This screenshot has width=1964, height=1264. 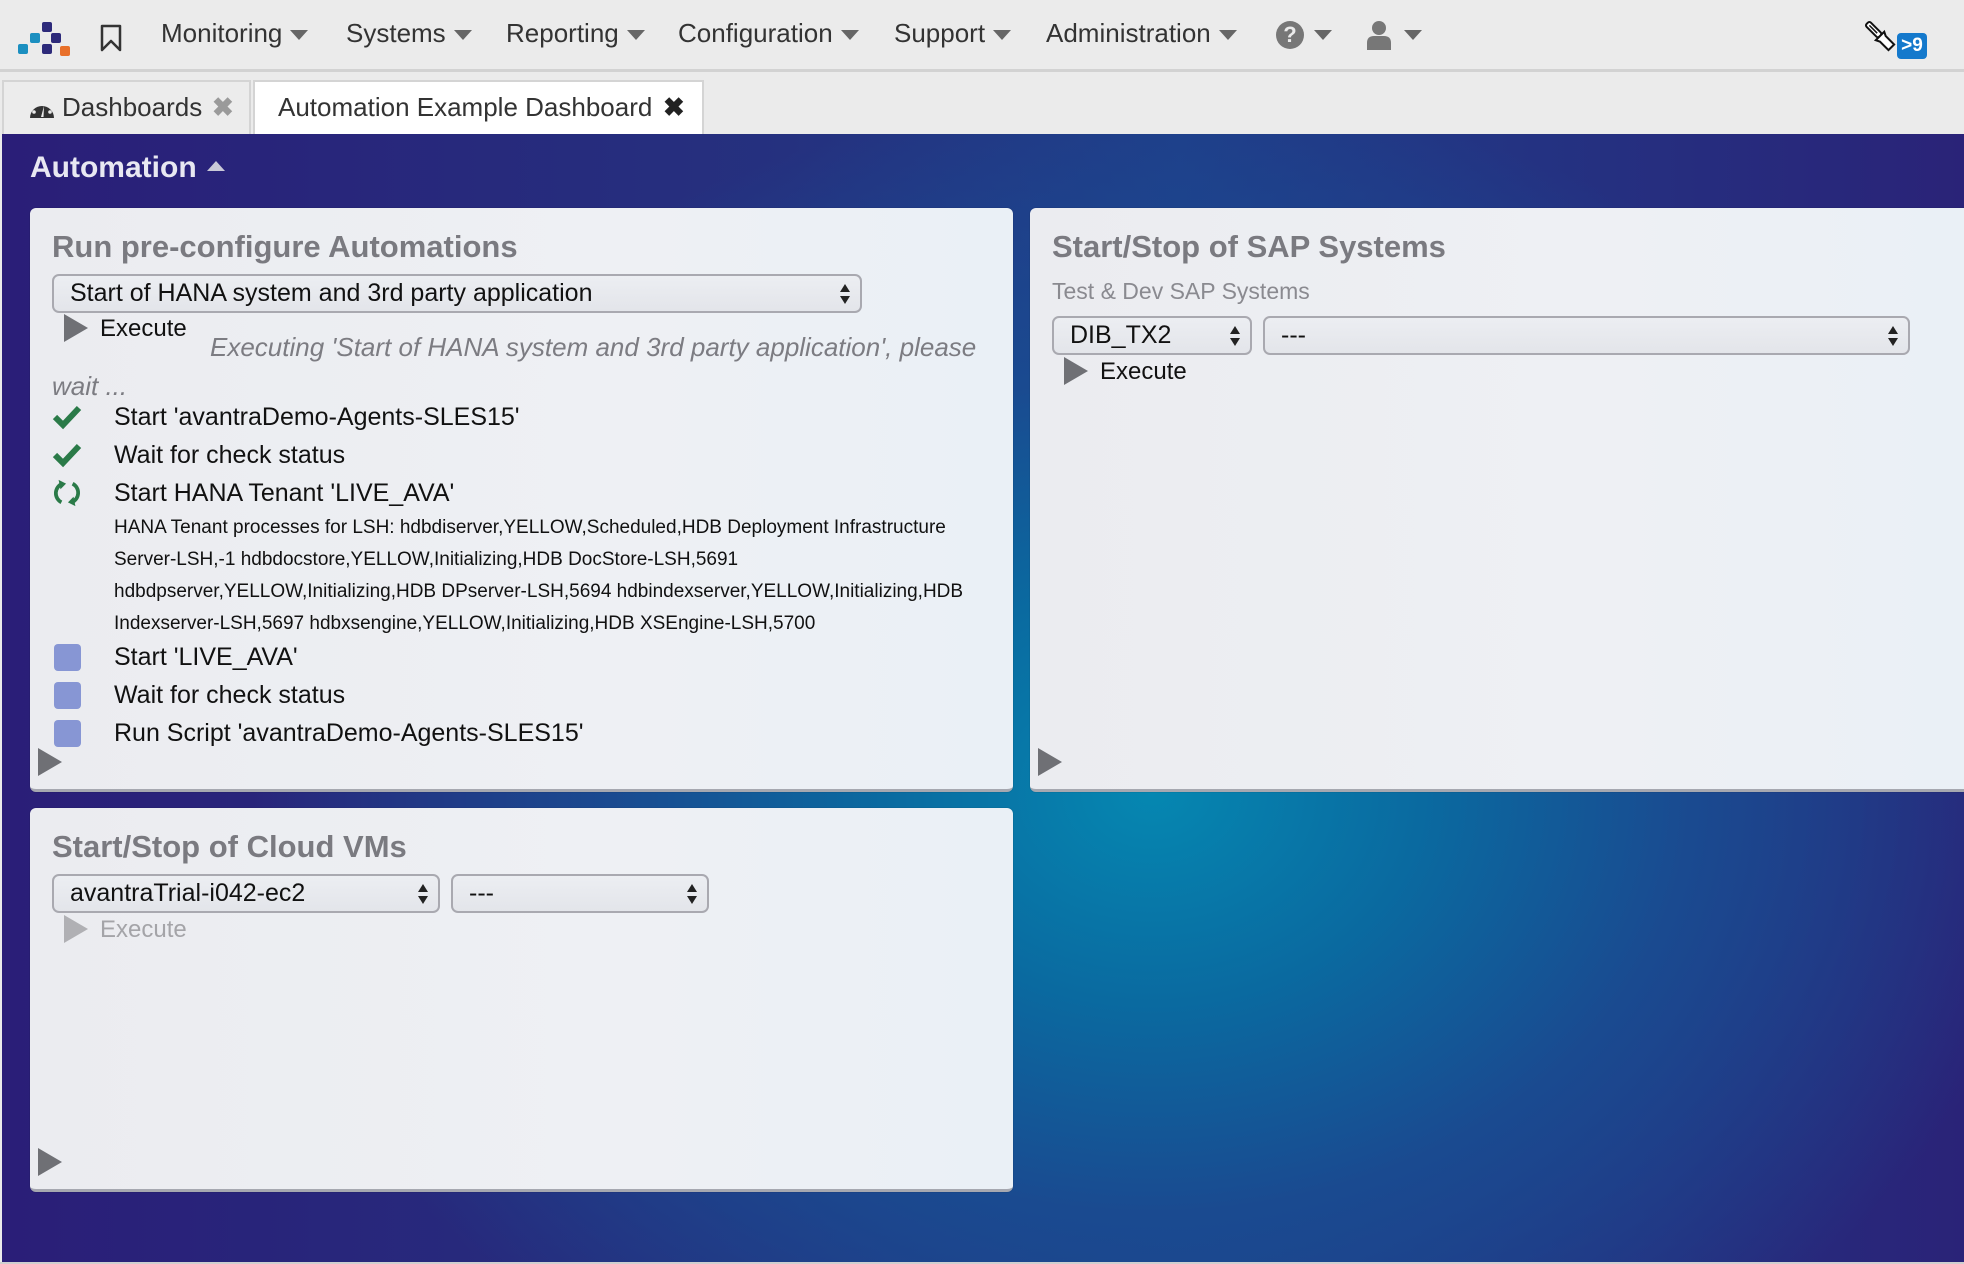 I want to click on section-title: Automation, so click(x=113, y=167).